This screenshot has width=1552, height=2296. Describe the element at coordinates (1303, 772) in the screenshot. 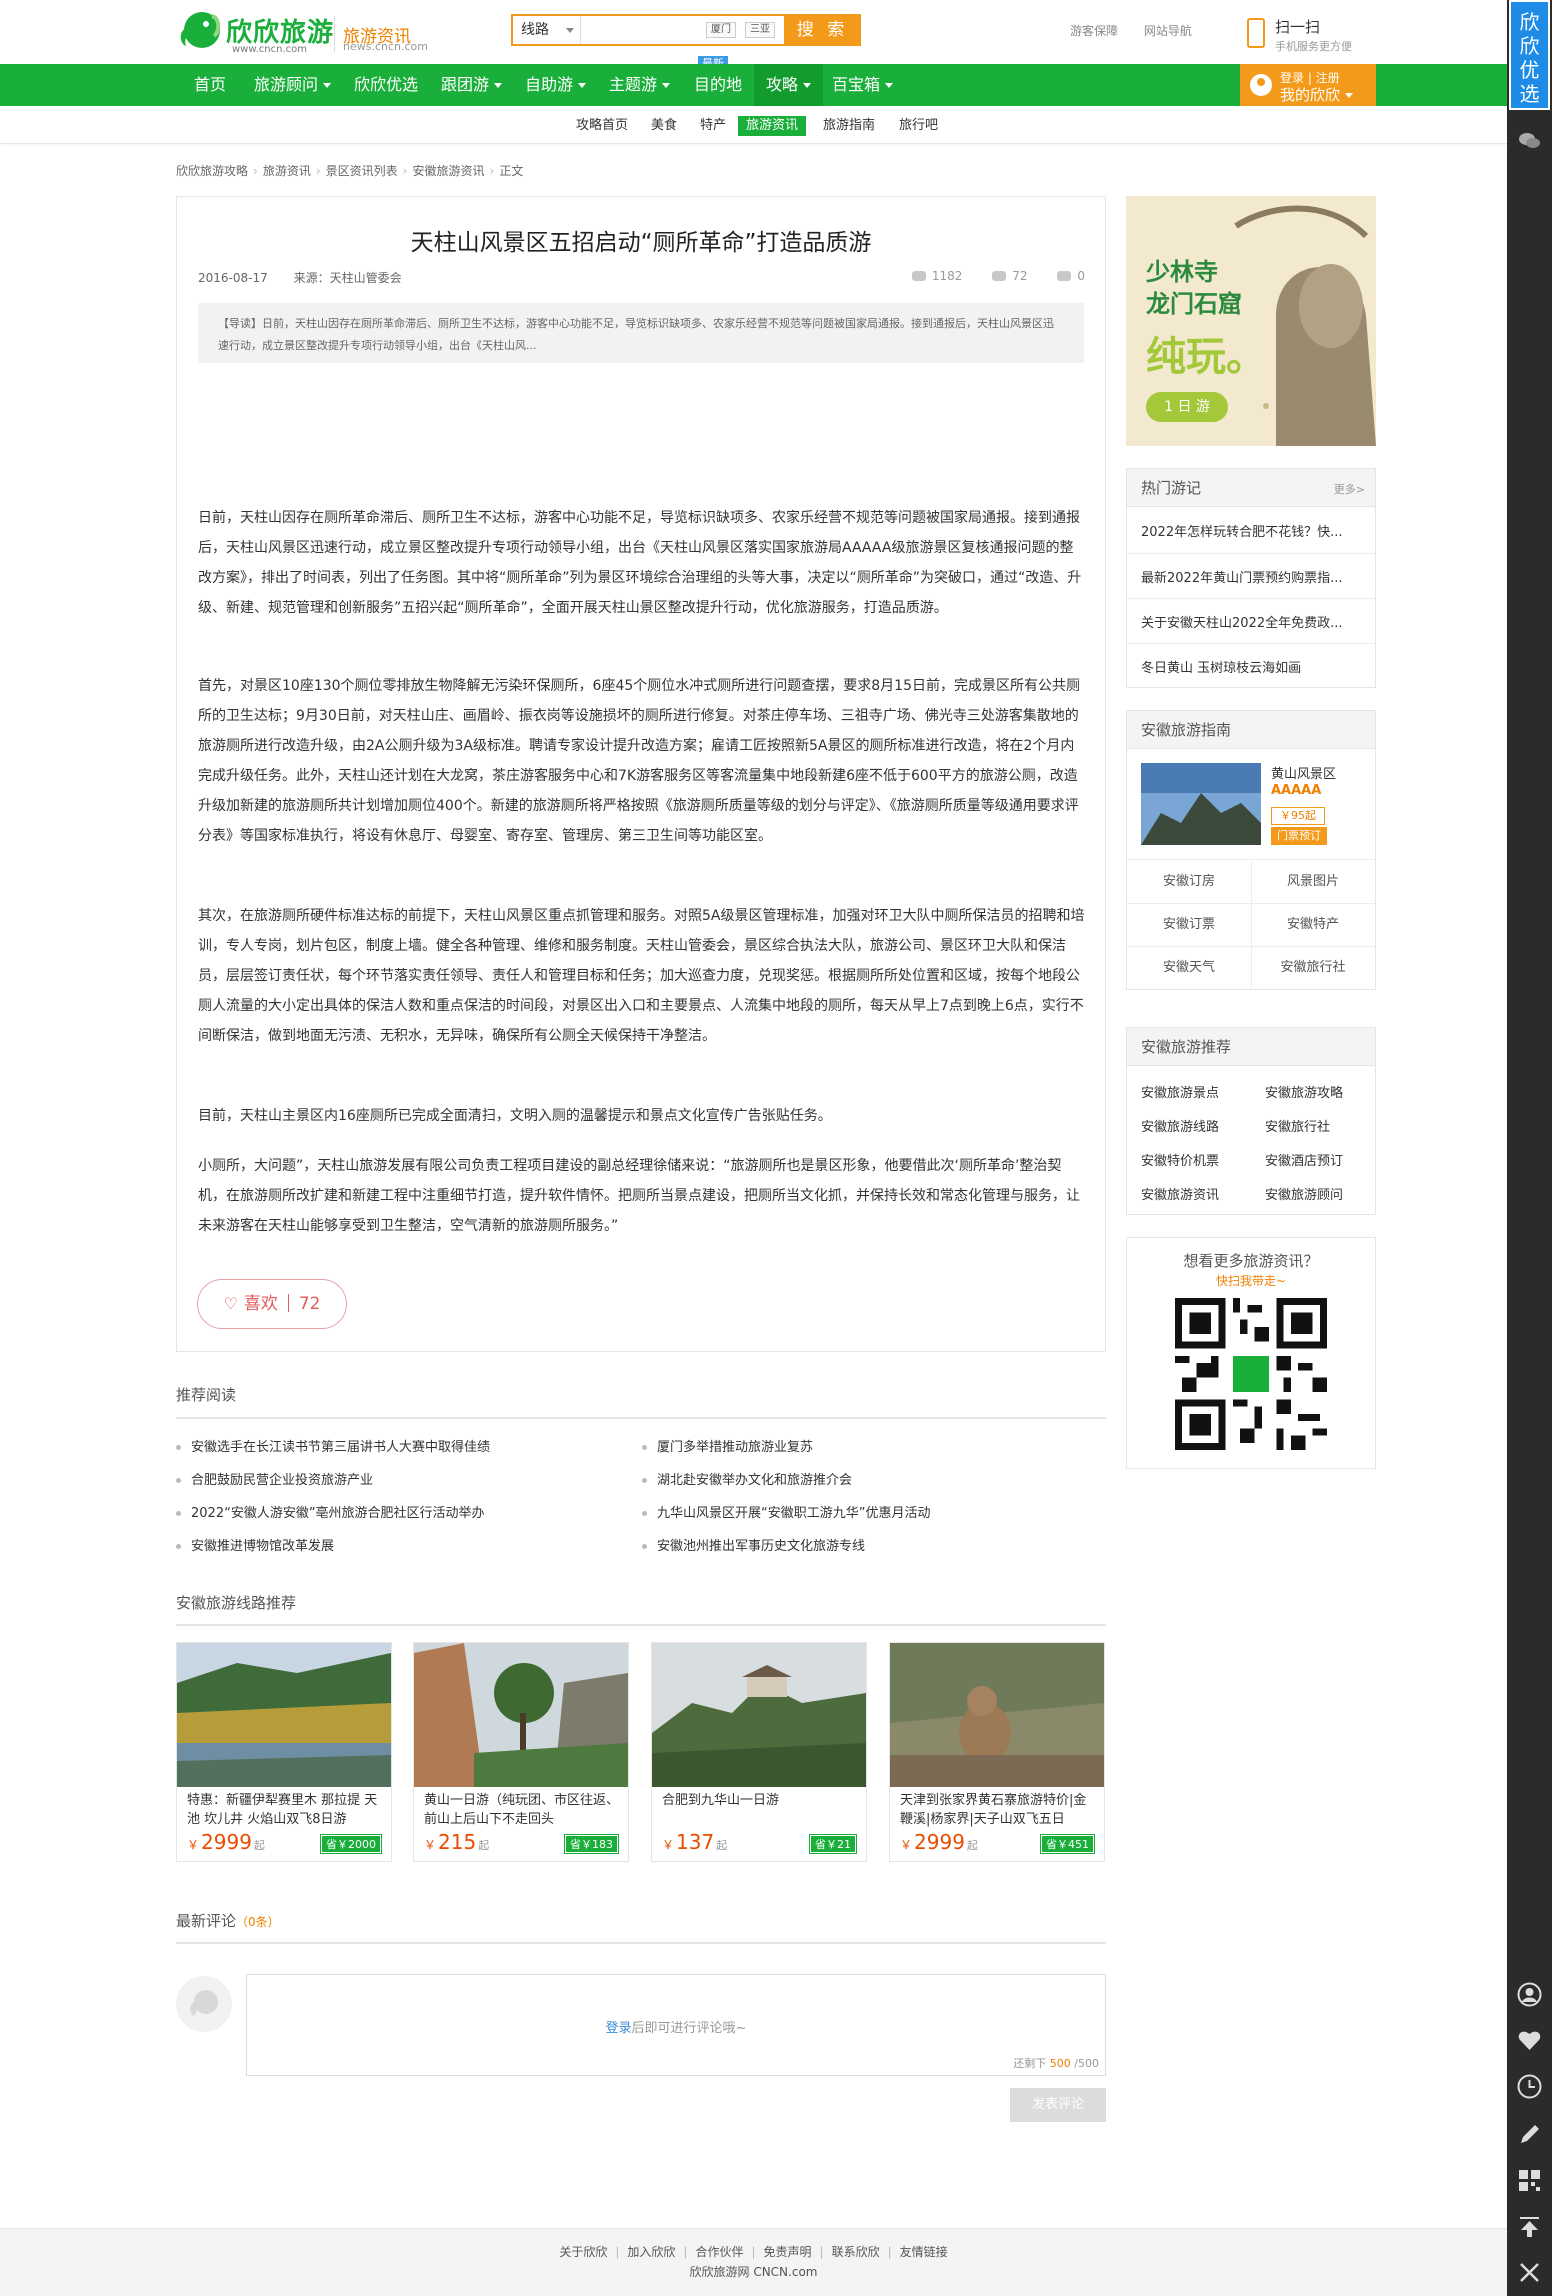

I see `guide-spot-name: 黄山风景区` at that location.